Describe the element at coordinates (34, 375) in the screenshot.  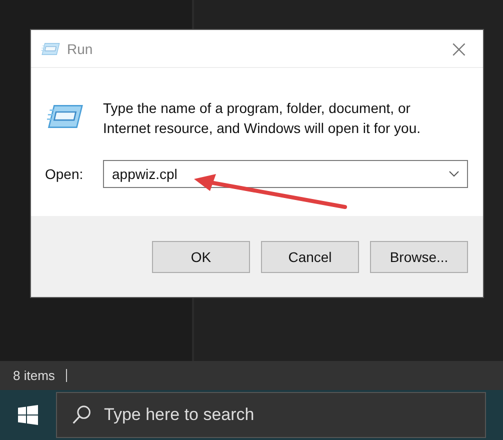
I see `status-text: 8 items` at that location.